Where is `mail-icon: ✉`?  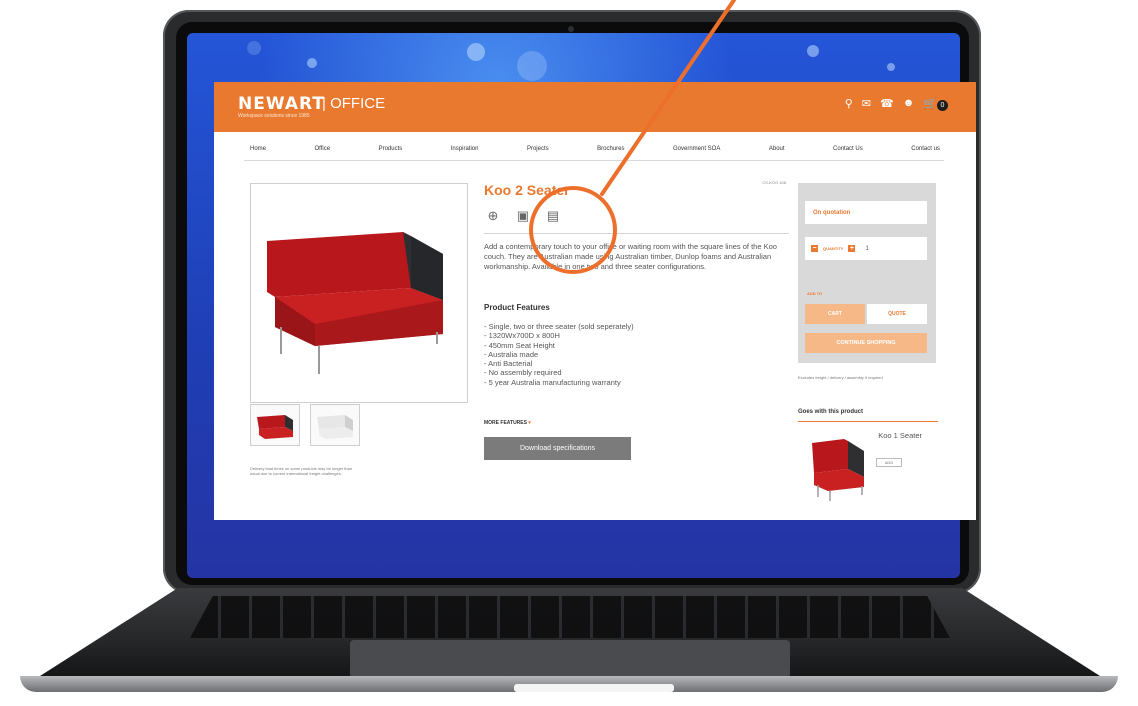 mail-icon: ✉ is located at coordinates (866, 104).